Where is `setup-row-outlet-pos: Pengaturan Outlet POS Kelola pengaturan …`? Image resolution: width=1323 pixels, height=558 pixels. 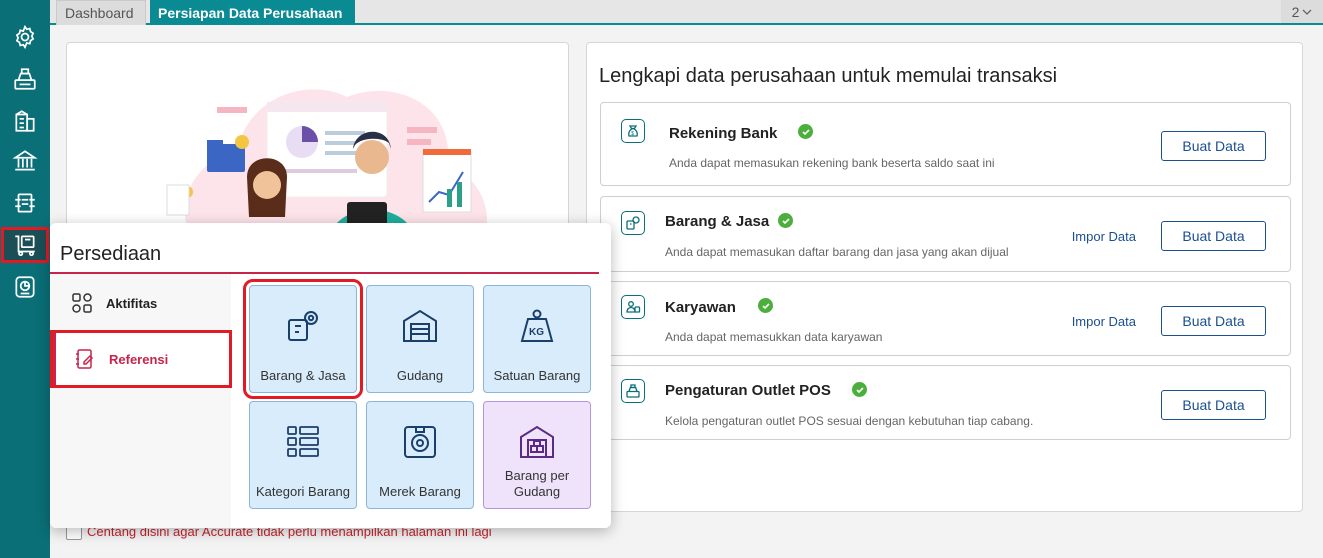 setup-row-outlet-pos: Pengaturan Outlet POS Kelola pengaturan … is located at coordinates (945, 402).